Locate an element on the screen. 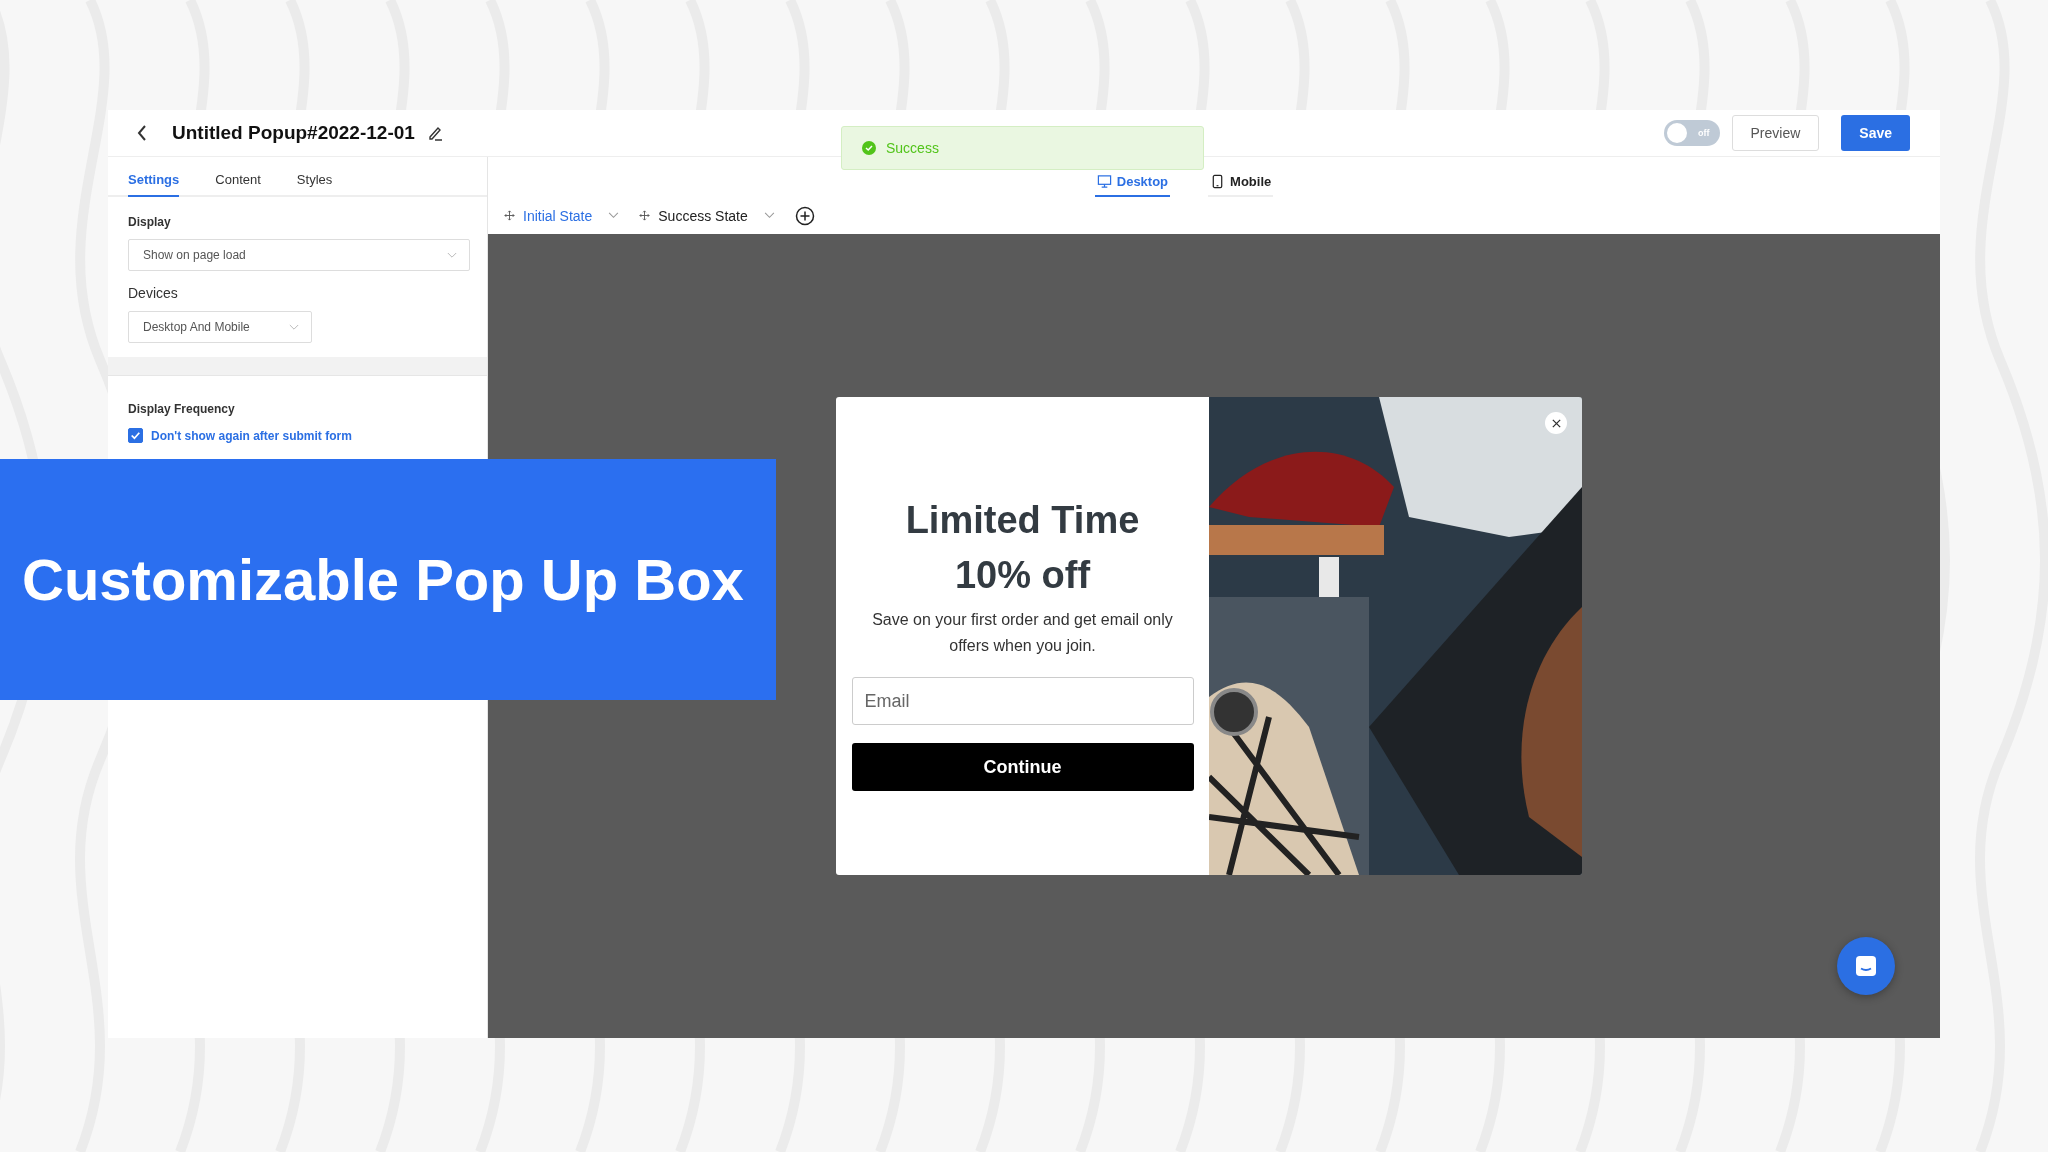 The image size is (2048, 1152). field-label: Display is located at coordinates (150, 222).